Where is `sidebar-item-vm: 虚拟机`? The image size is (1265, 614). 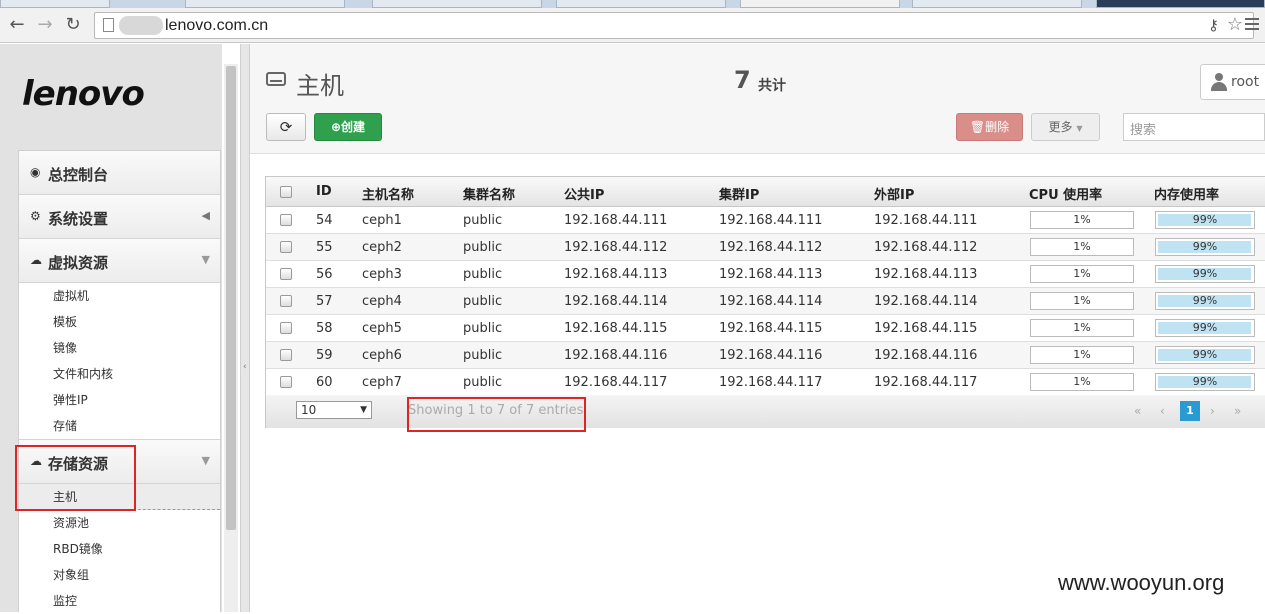 sidebar-item-vm: 虚拟机 is located at coordinates (119, 296).